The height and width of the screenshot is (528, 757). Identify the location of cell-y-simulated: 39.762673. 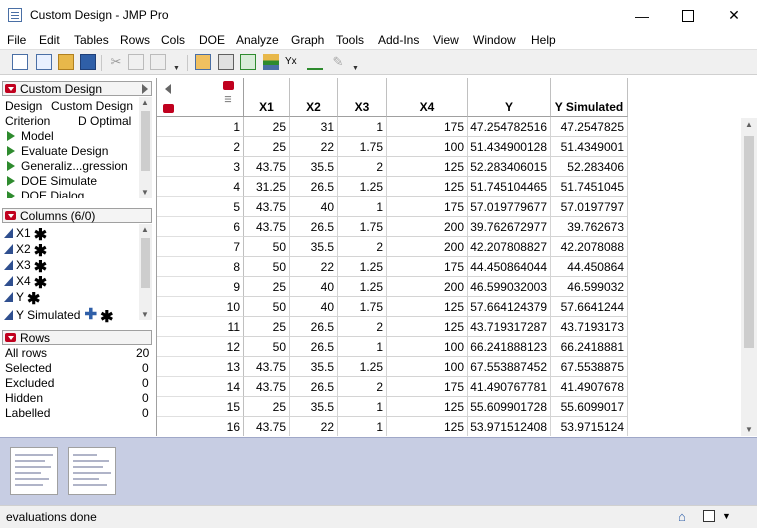
(589, 227).